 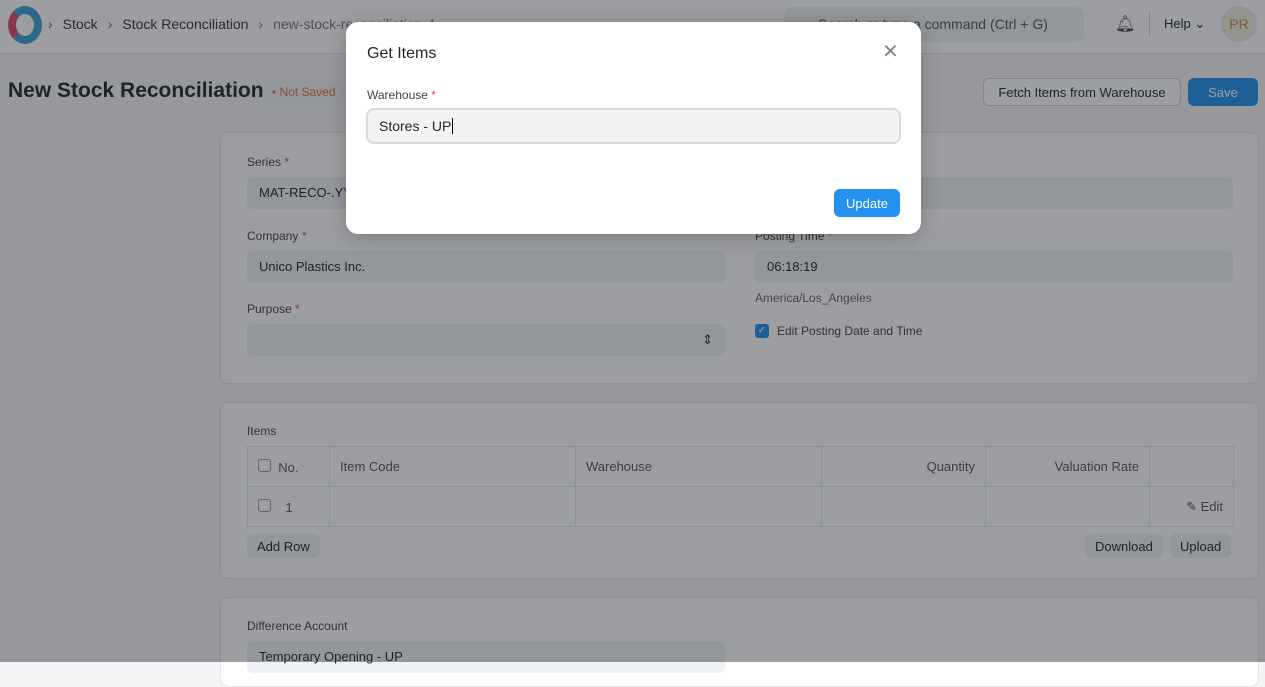 What do you see at coordinates (867, 203) in the screenshot?
I see `update-button: Update` at bounding box center [867, 203].